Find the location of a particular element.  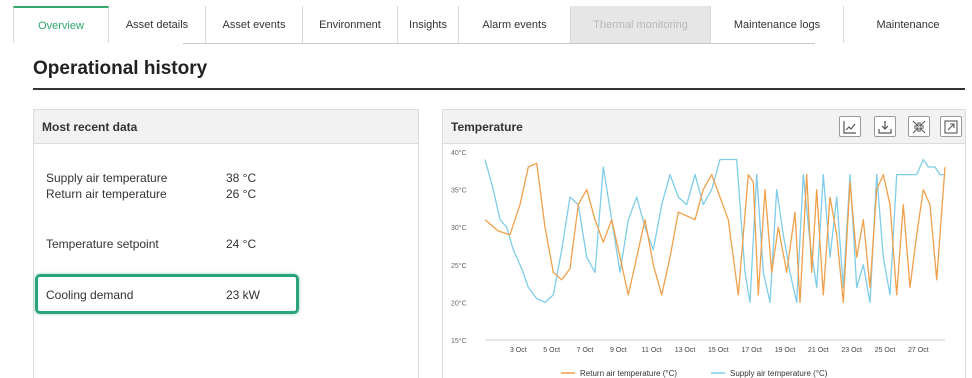

download-button is located at coordinates (885, 126).